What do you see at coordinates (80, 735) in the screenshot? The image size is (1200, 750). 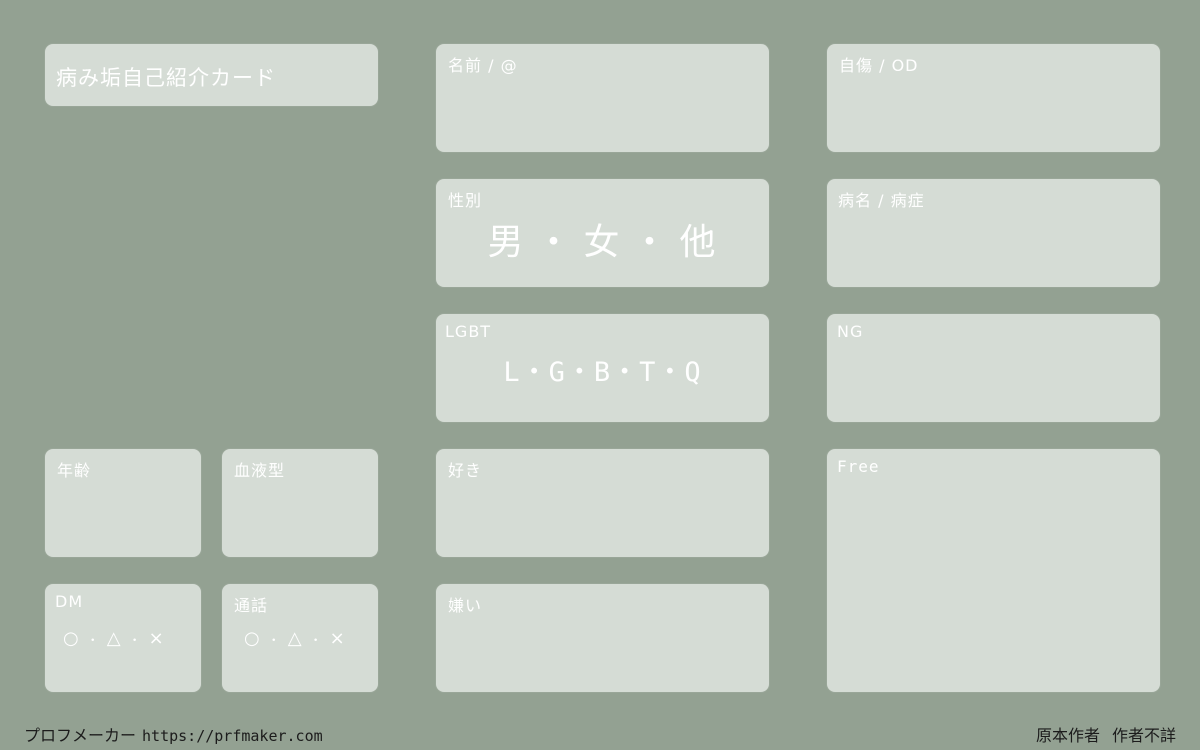 I see `site-name: プロフメーカー` at bounding box center [80, 735].